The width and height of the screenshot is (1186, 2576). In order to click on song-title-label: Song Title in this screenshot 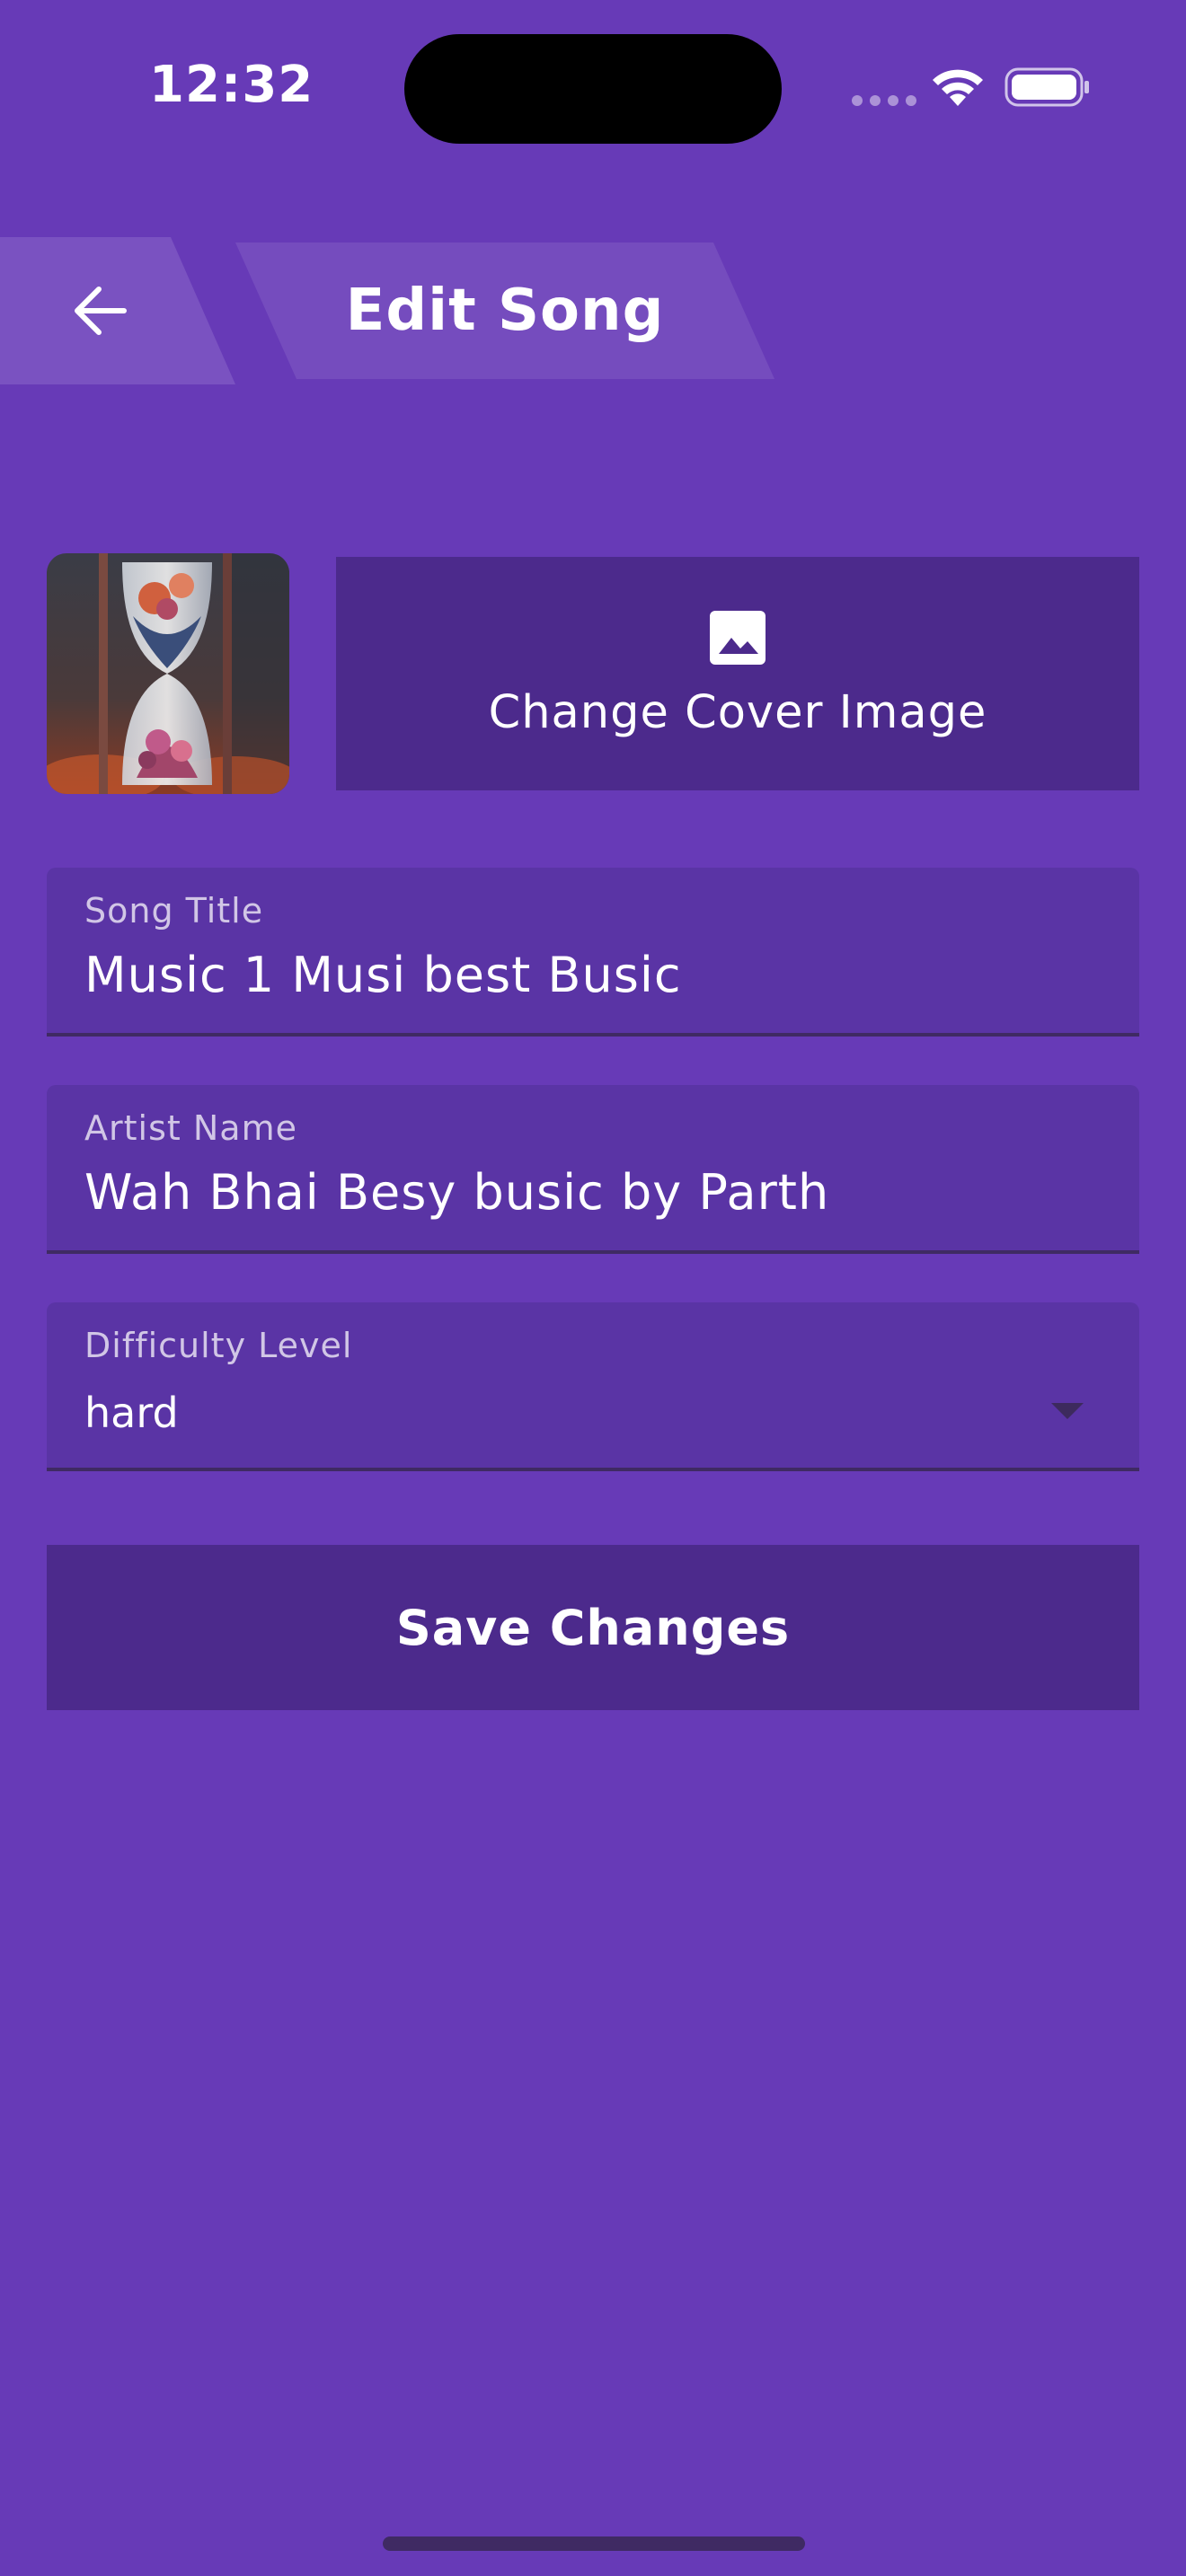, I will do `click(174, 911)`.